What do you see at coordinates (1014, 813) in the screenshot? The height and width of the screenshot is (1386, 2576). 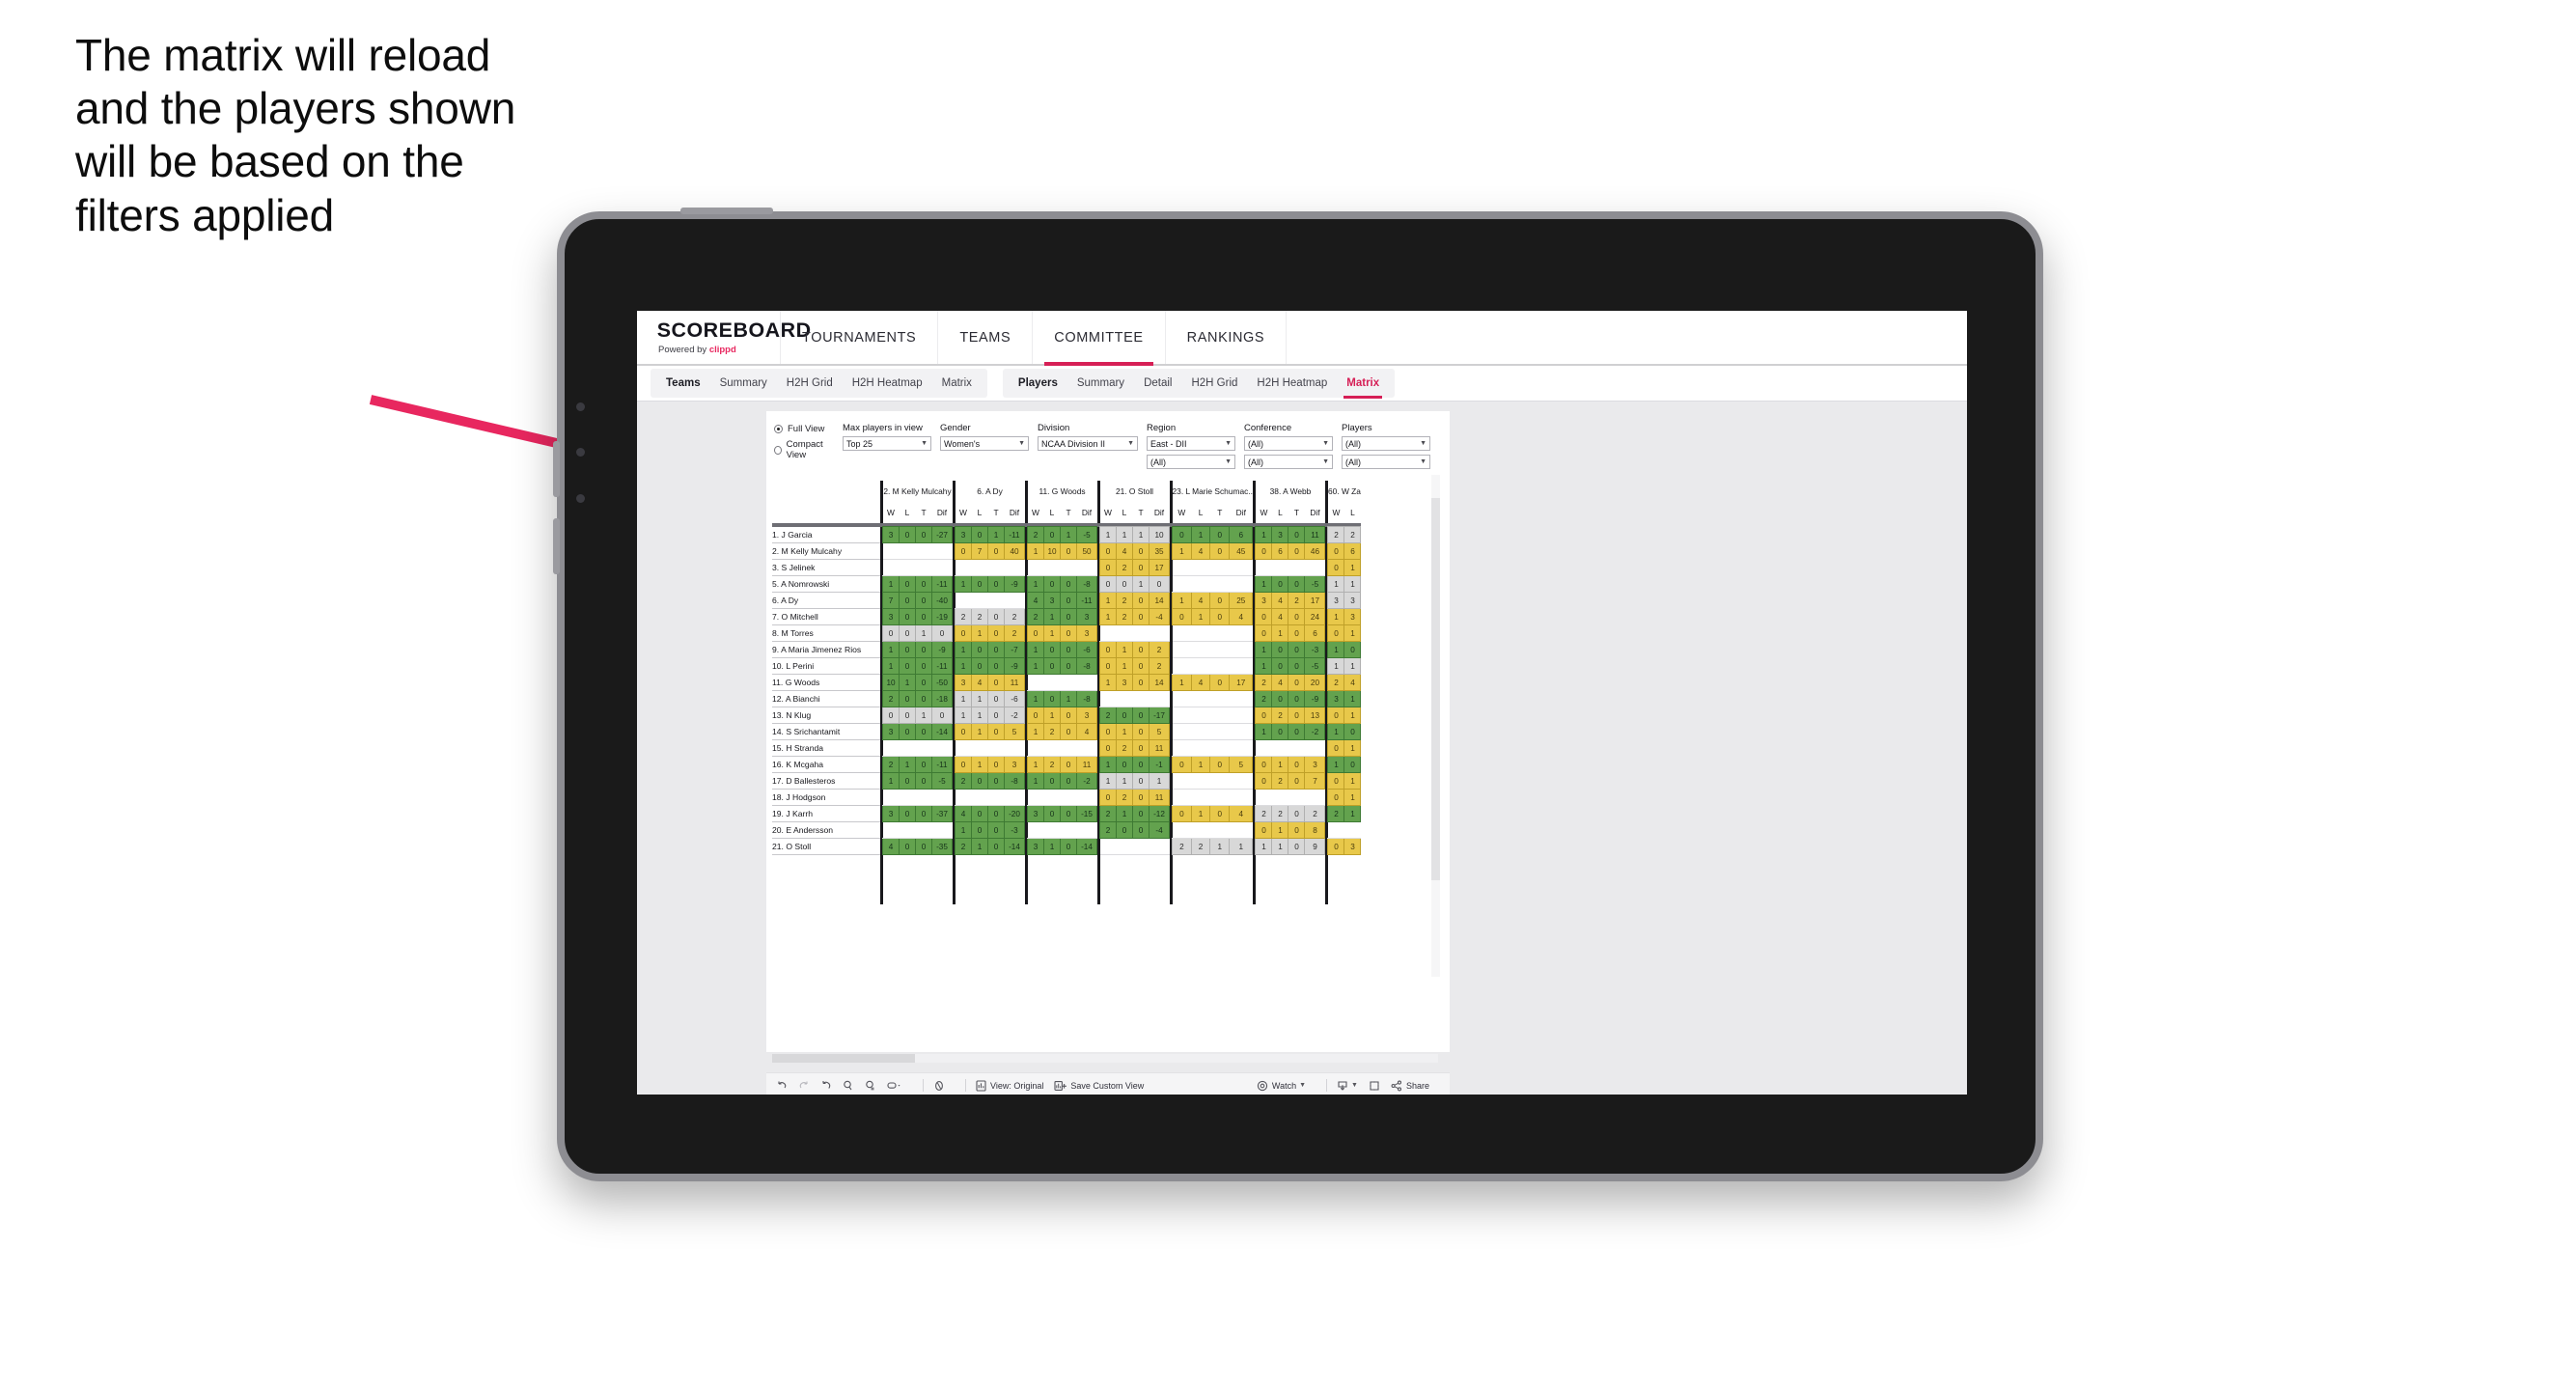 I see `matrix-cell: -20` at bounding box center [1014, 813].